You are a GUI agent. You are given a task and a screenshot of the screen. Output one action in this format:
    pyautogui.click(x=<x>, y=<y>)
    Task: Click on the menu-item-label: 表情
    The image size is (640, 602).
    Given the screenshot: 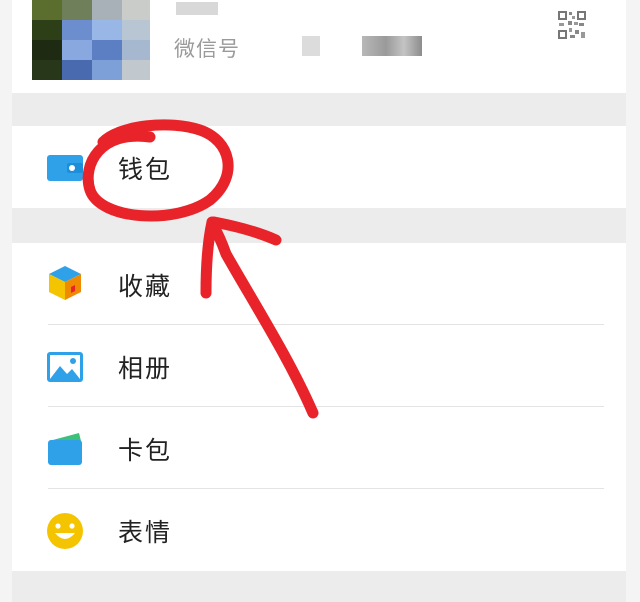 What is the action you would take?
    pyautogui.click(x=145, y=532)
    